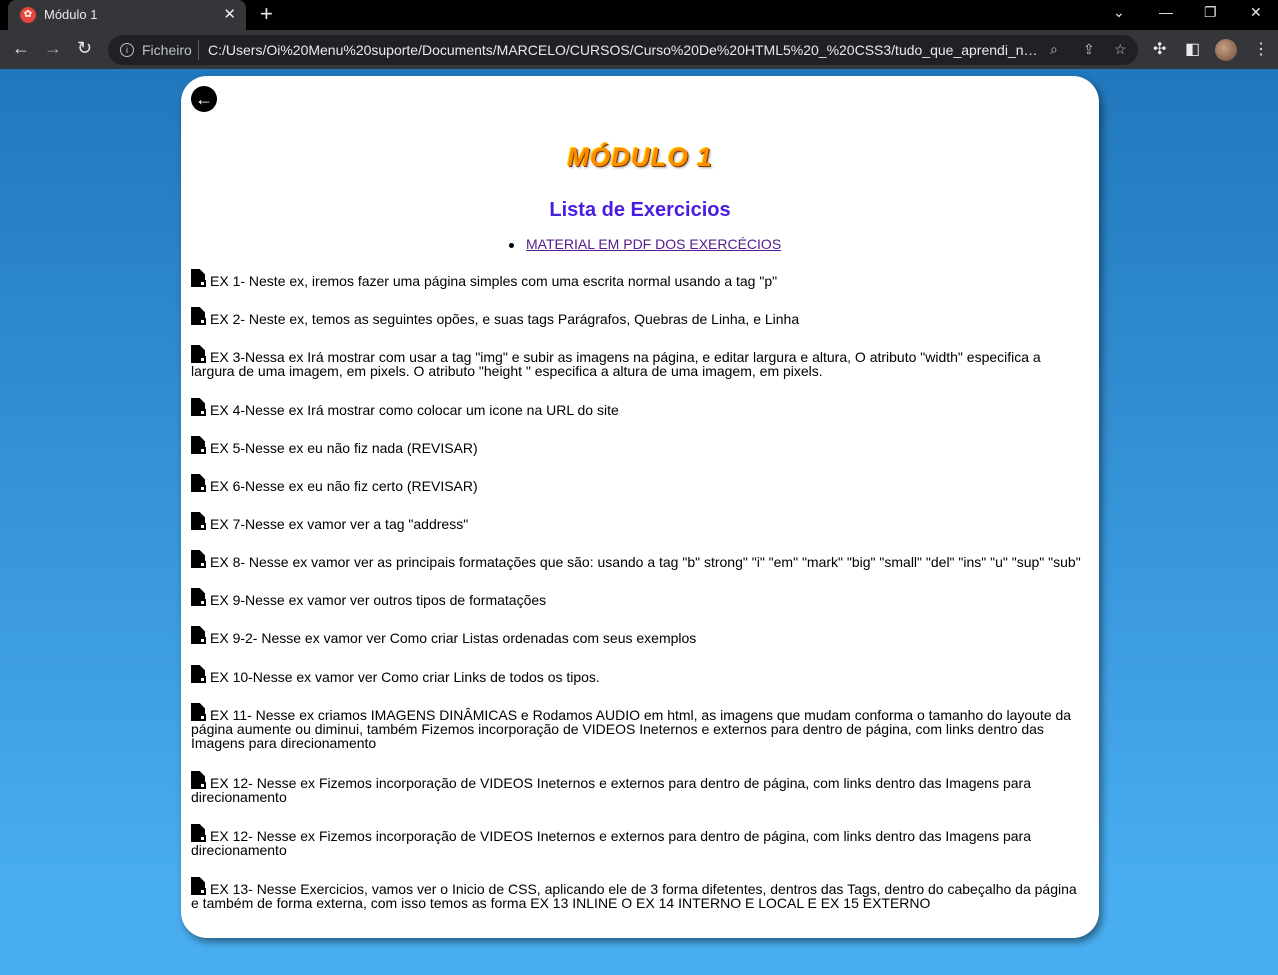 The height and width of the screenshot is (975, 1278). Describe the element at coordinates (511, 245) in the screenshot. I see `bullet` at that location.